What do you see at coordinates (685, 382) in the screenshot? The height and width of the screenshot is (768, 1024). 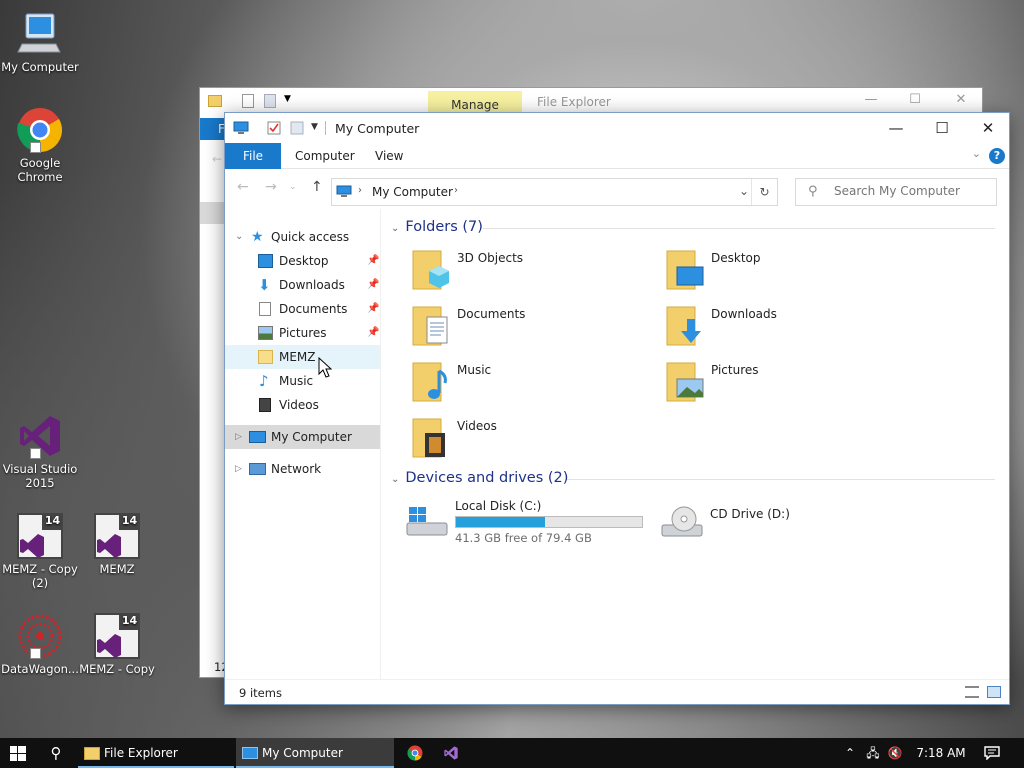 I see `pictures-folder-icon` at bounding box center [685, 382].